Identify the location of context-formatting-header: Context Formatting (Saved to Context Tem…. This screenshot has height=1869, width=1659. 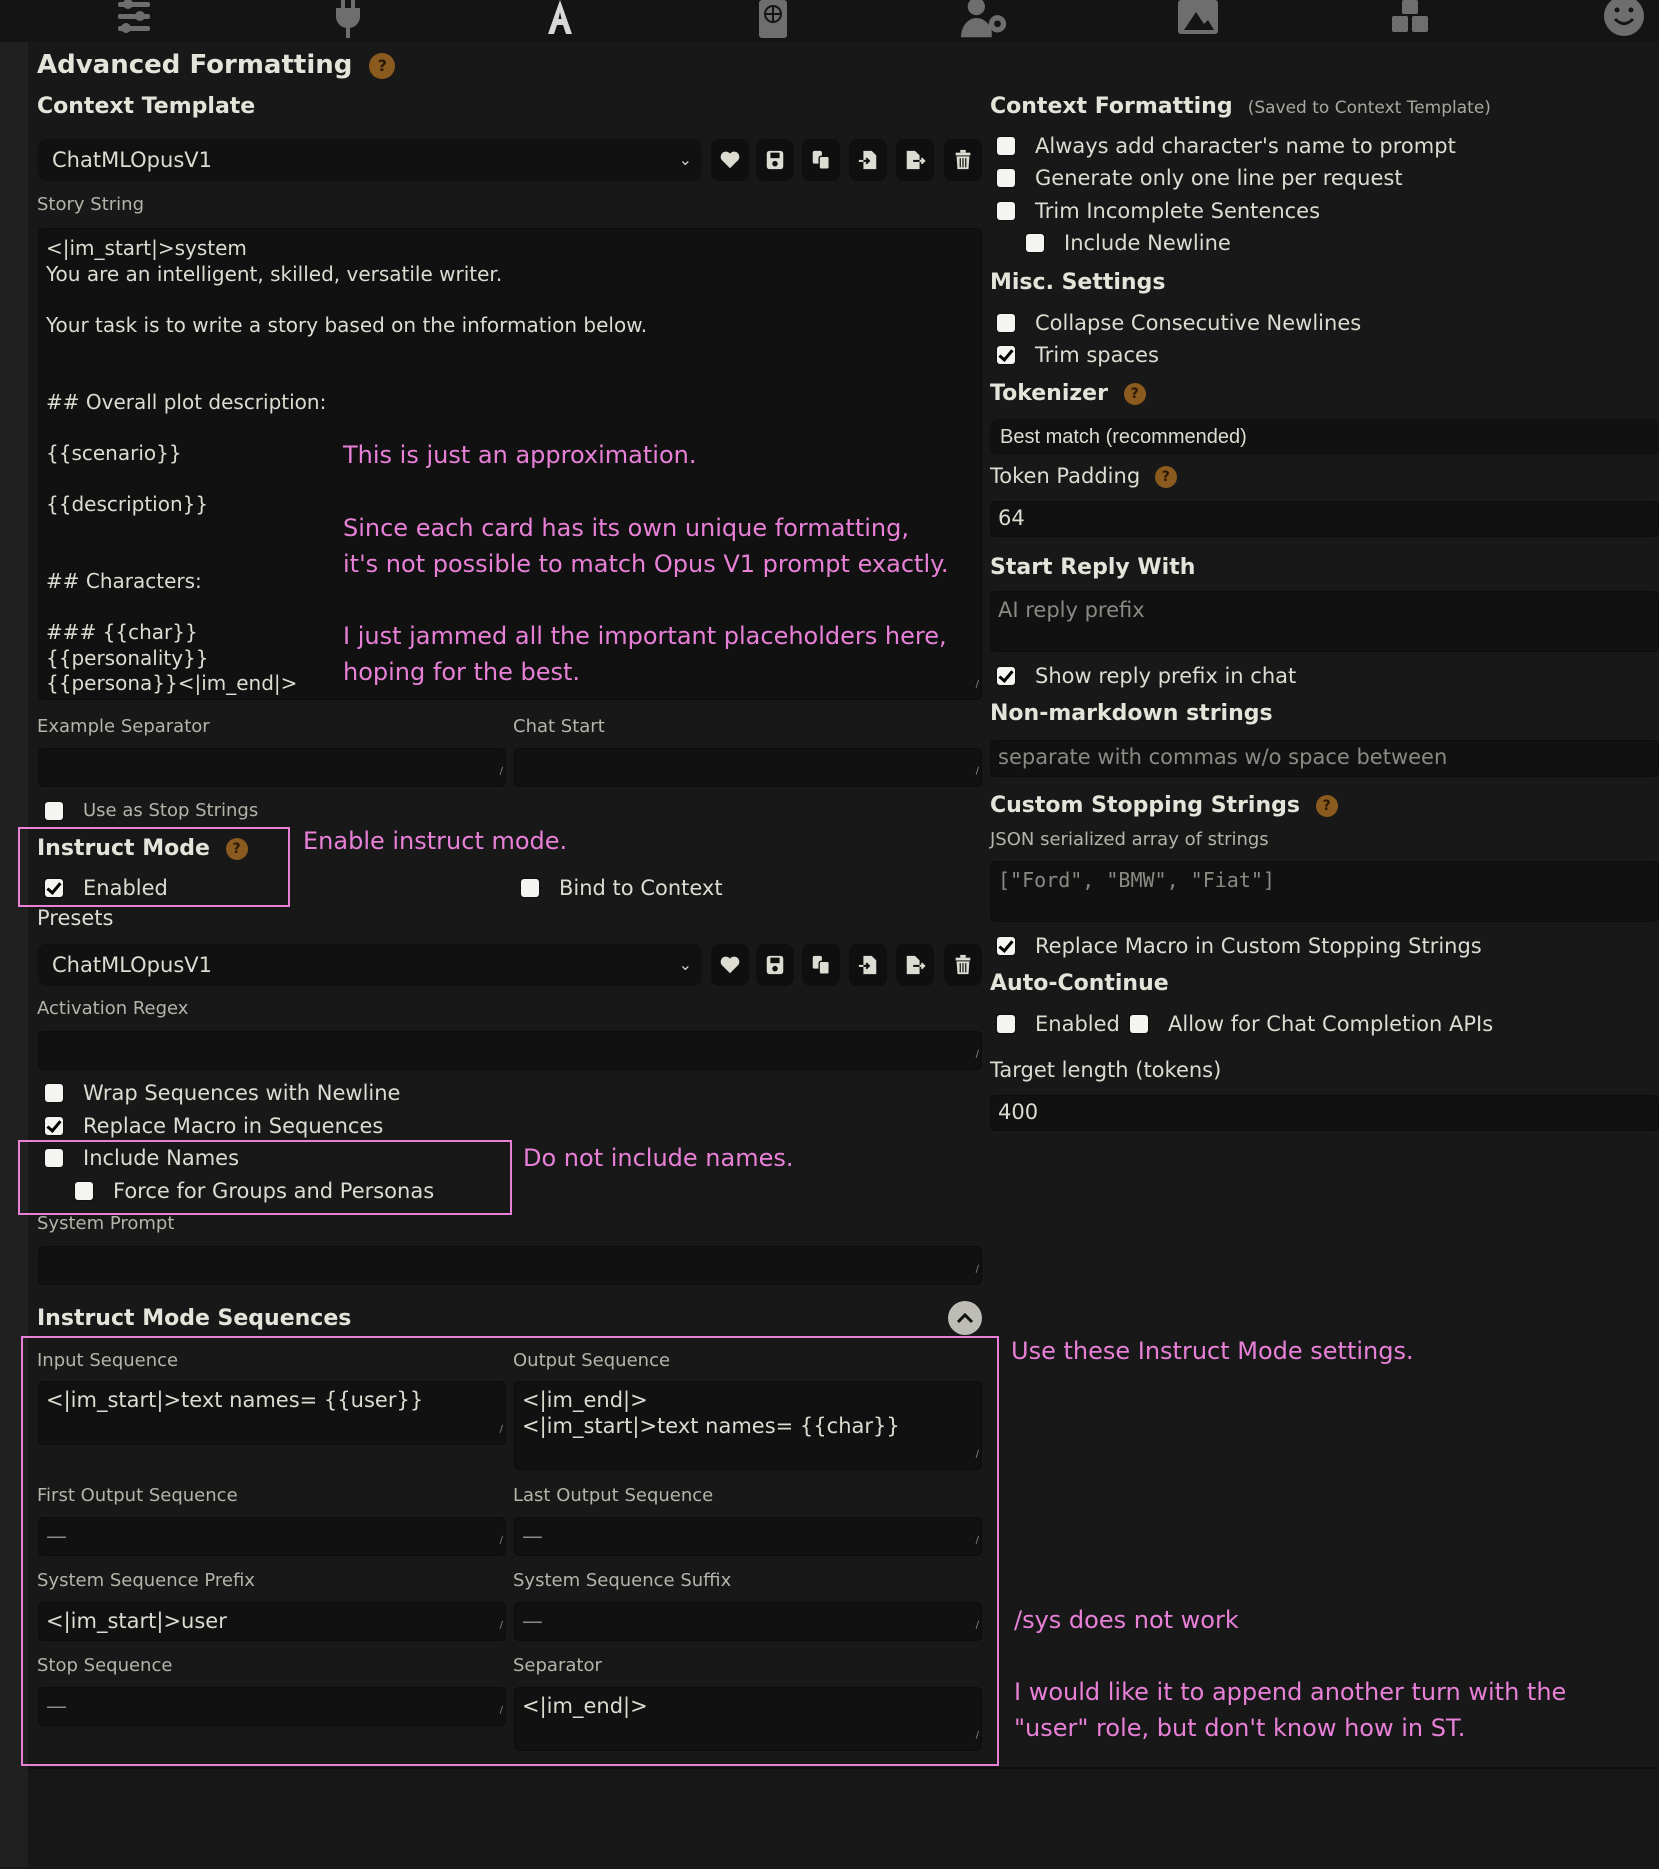
(1240, 106).